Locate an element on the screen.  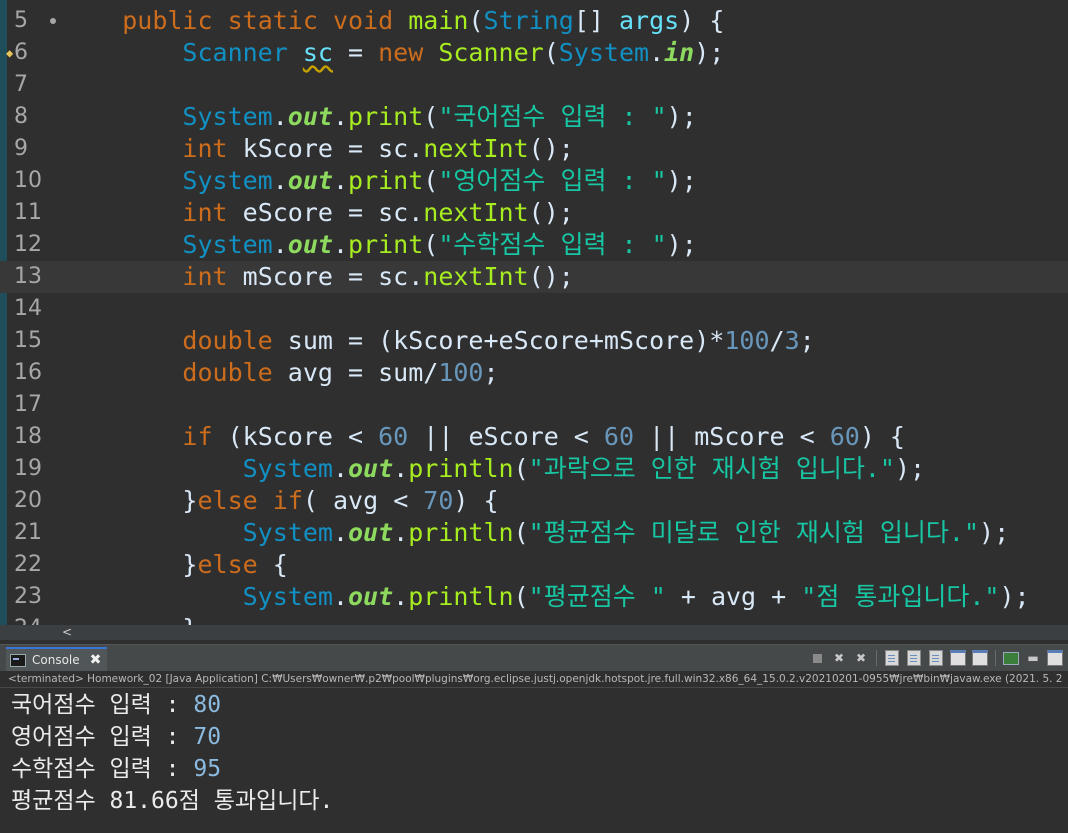
clear-console-icon-shape is located at coordinates (936, 658).